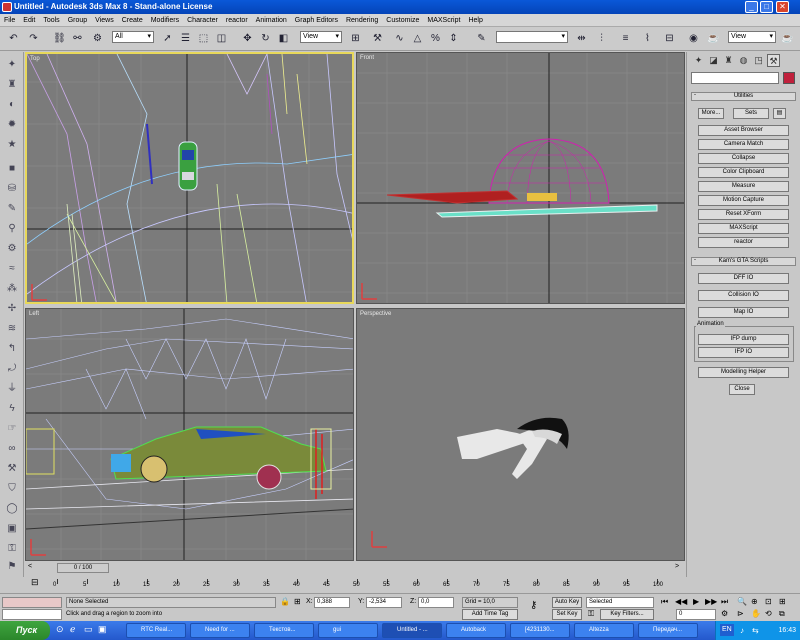 This screenshot has width=800, height=640. I want to click on hand-icon: ☞, so click(12, 429).